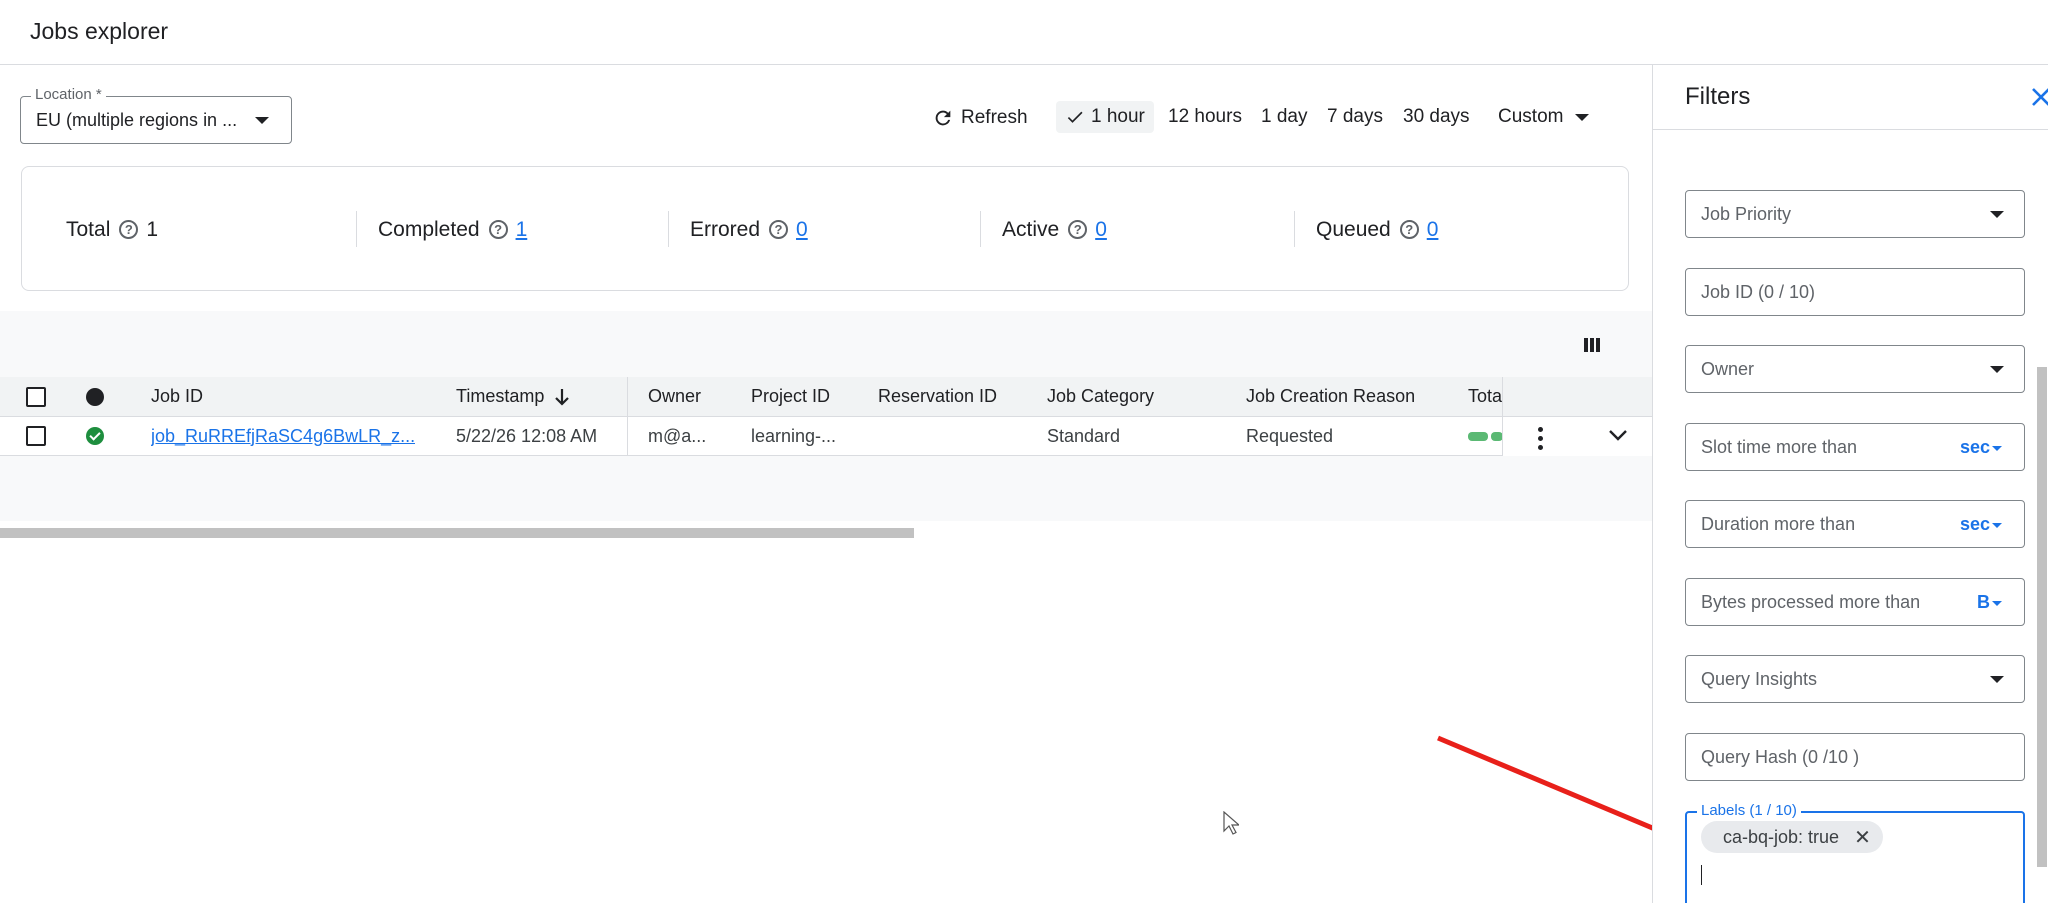 This screenshot has width=2048, height=903. What do you see at coordinates (36, 396) in the screenshot?
I see `select-all-checkbox` at bounding box center [36, 396].